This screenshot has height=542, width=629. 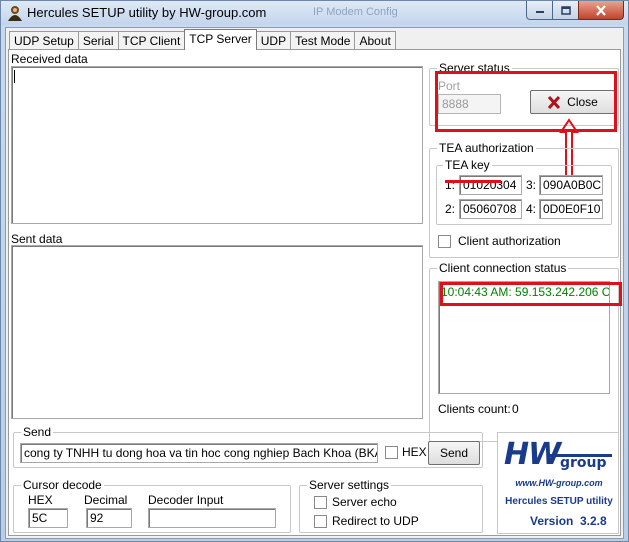 I want to click on logo-url: www.HW-group.com, so click(x=559, y=483).